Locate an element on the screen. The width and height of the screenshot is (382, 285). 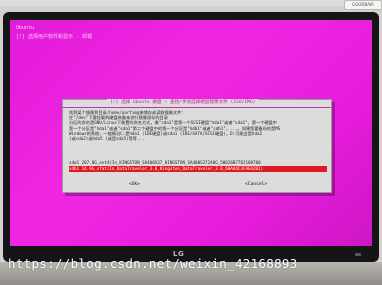
monitor-sticker: GOODBAIR is located at coordinates (363, 5).